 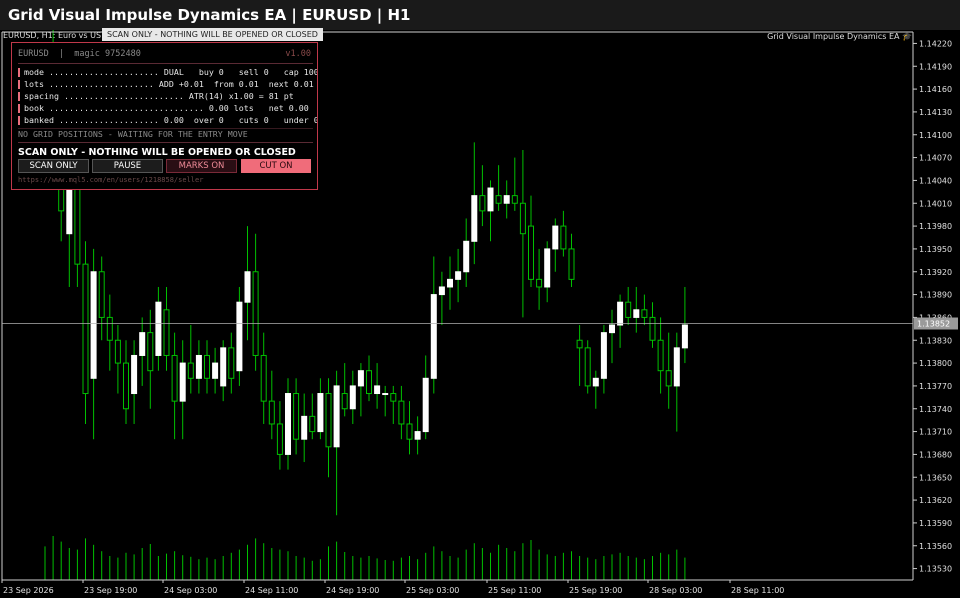 I want to click on price-tick-label: 1.13950, so click(x=935, y=249).